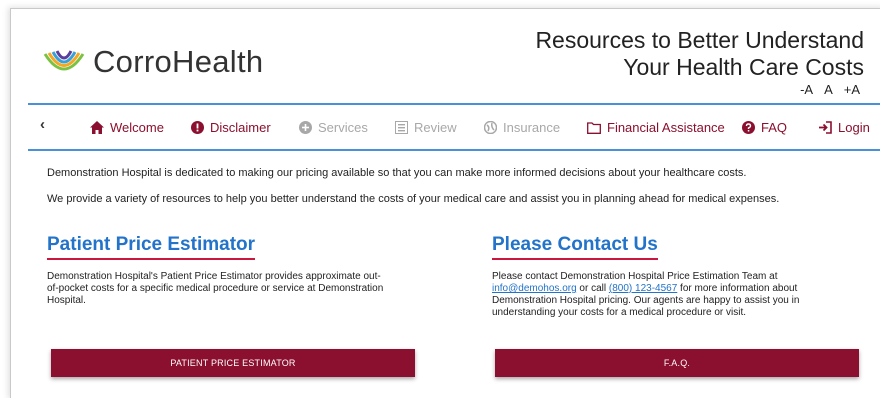  What do you see at coordinates (435, 127) in the screenshot?
I see `nav-item-label: Review` at bounding box center [435, 127].